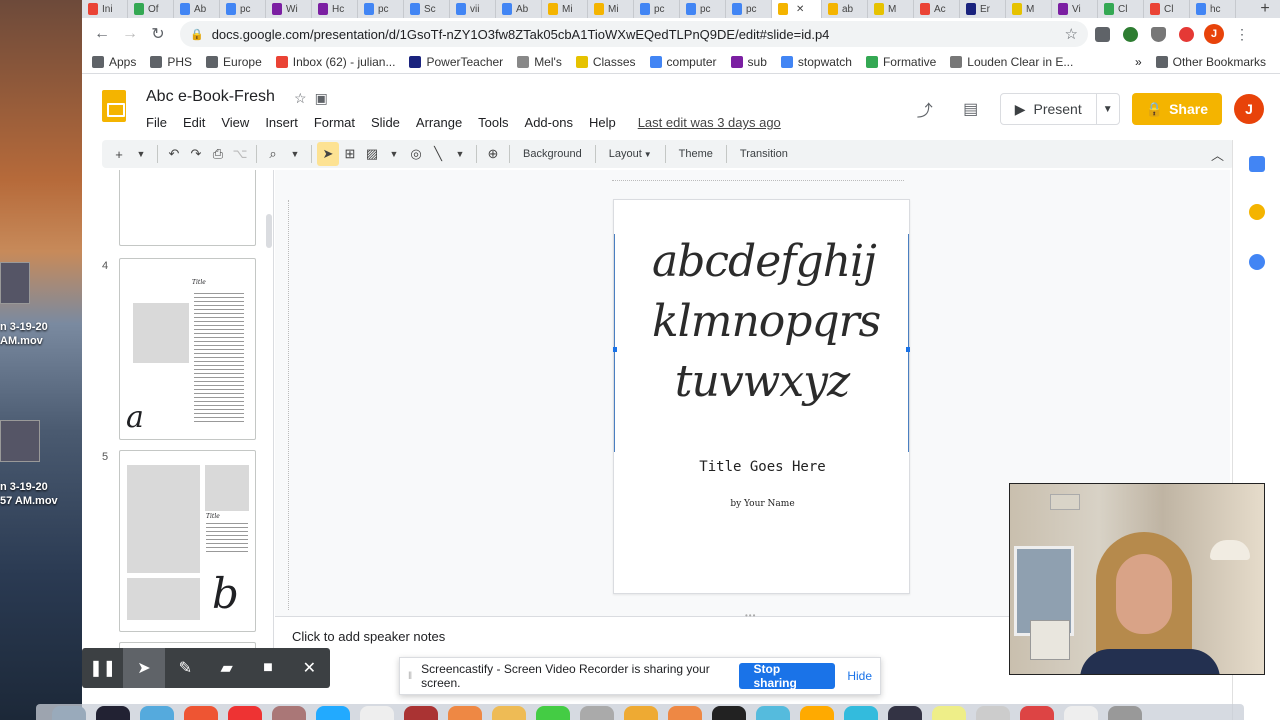 The width and height of the screenshot is (1280, 720). I want to click on menu-edit: Edit, so click(194, 122).